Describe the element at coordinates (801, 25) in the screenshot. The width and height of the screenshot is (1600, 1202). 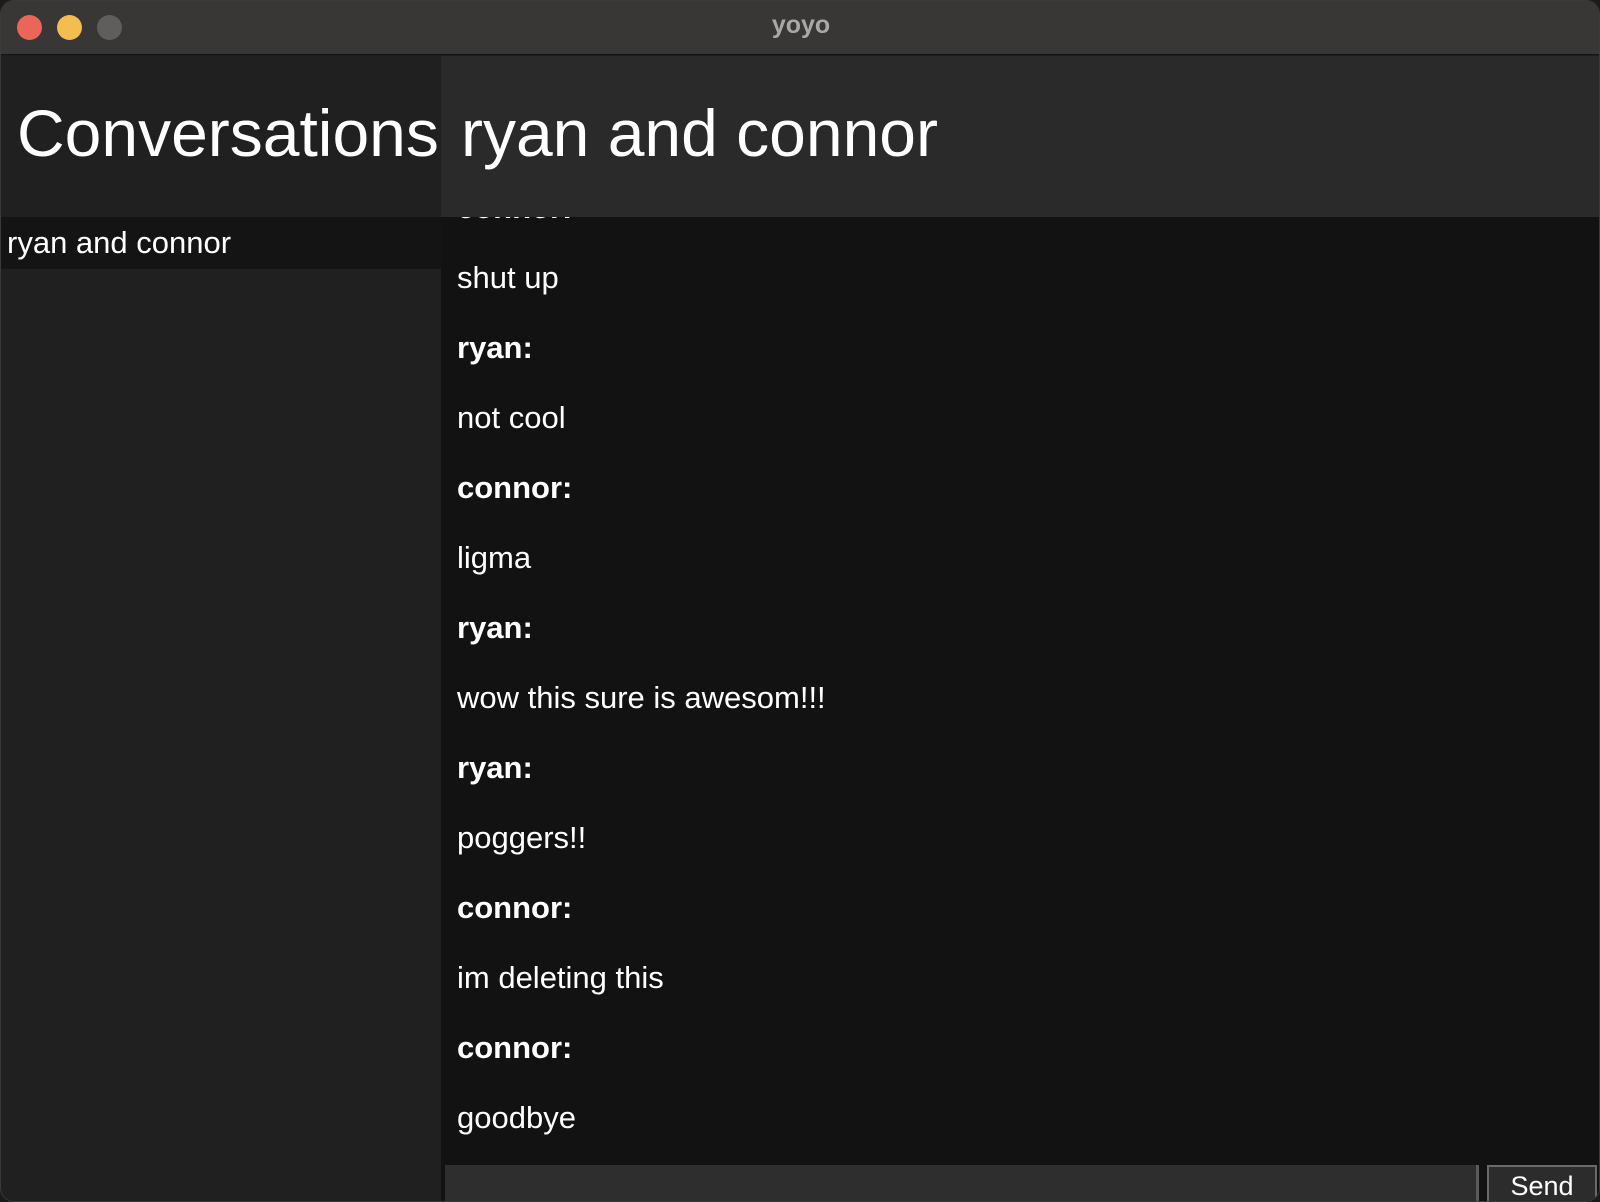
I see `window-title: yoyo` at that location.